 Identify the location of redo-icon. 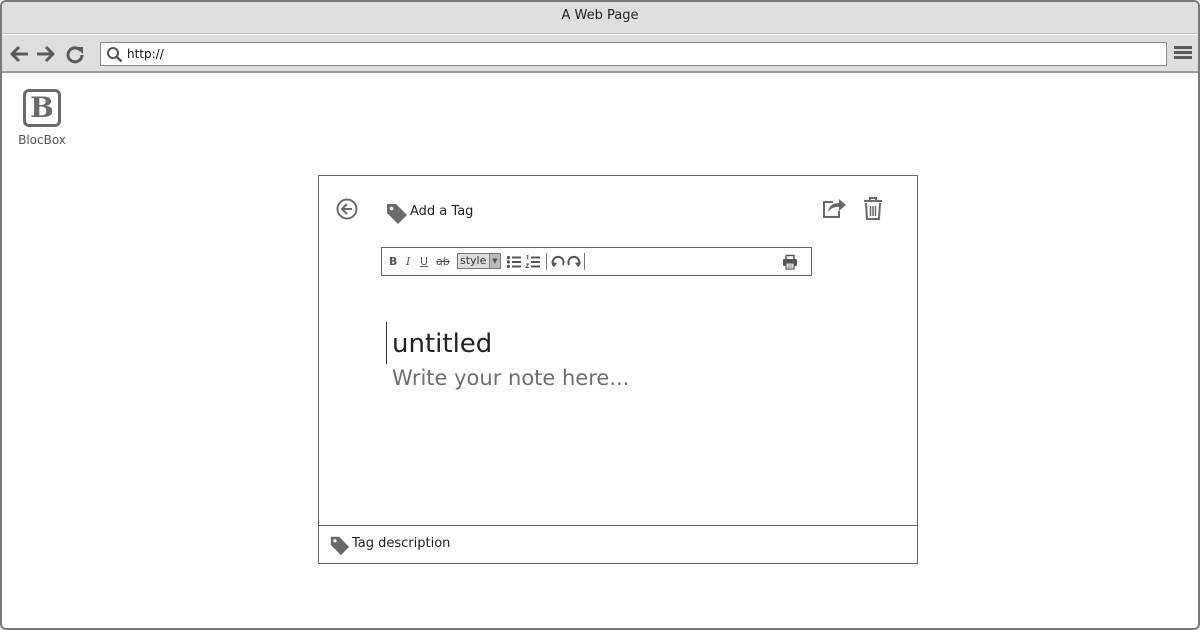
(574, 262).